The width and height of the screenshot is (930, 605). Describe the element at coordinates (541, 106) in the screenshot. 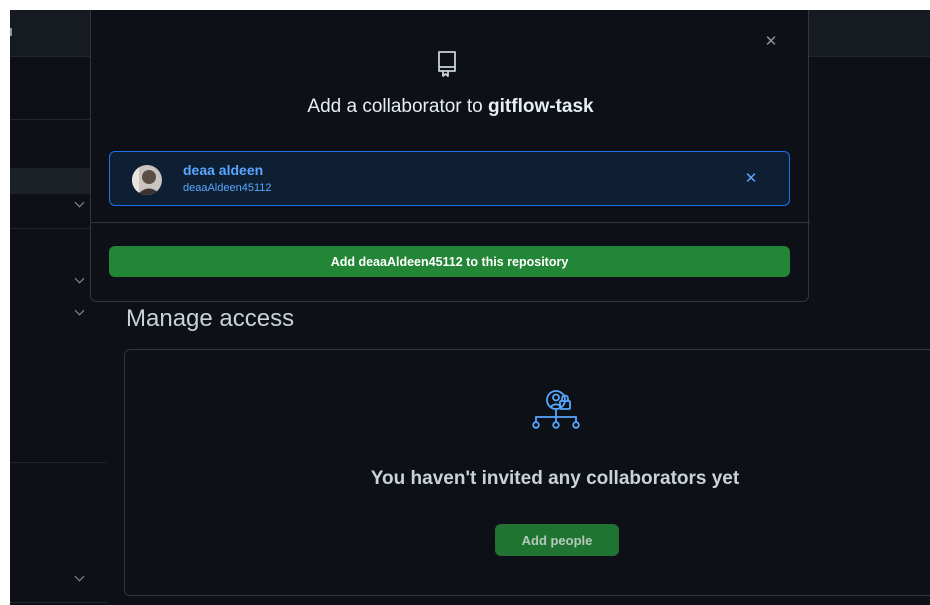

I see `repository-name: gitflow-task` at that location.